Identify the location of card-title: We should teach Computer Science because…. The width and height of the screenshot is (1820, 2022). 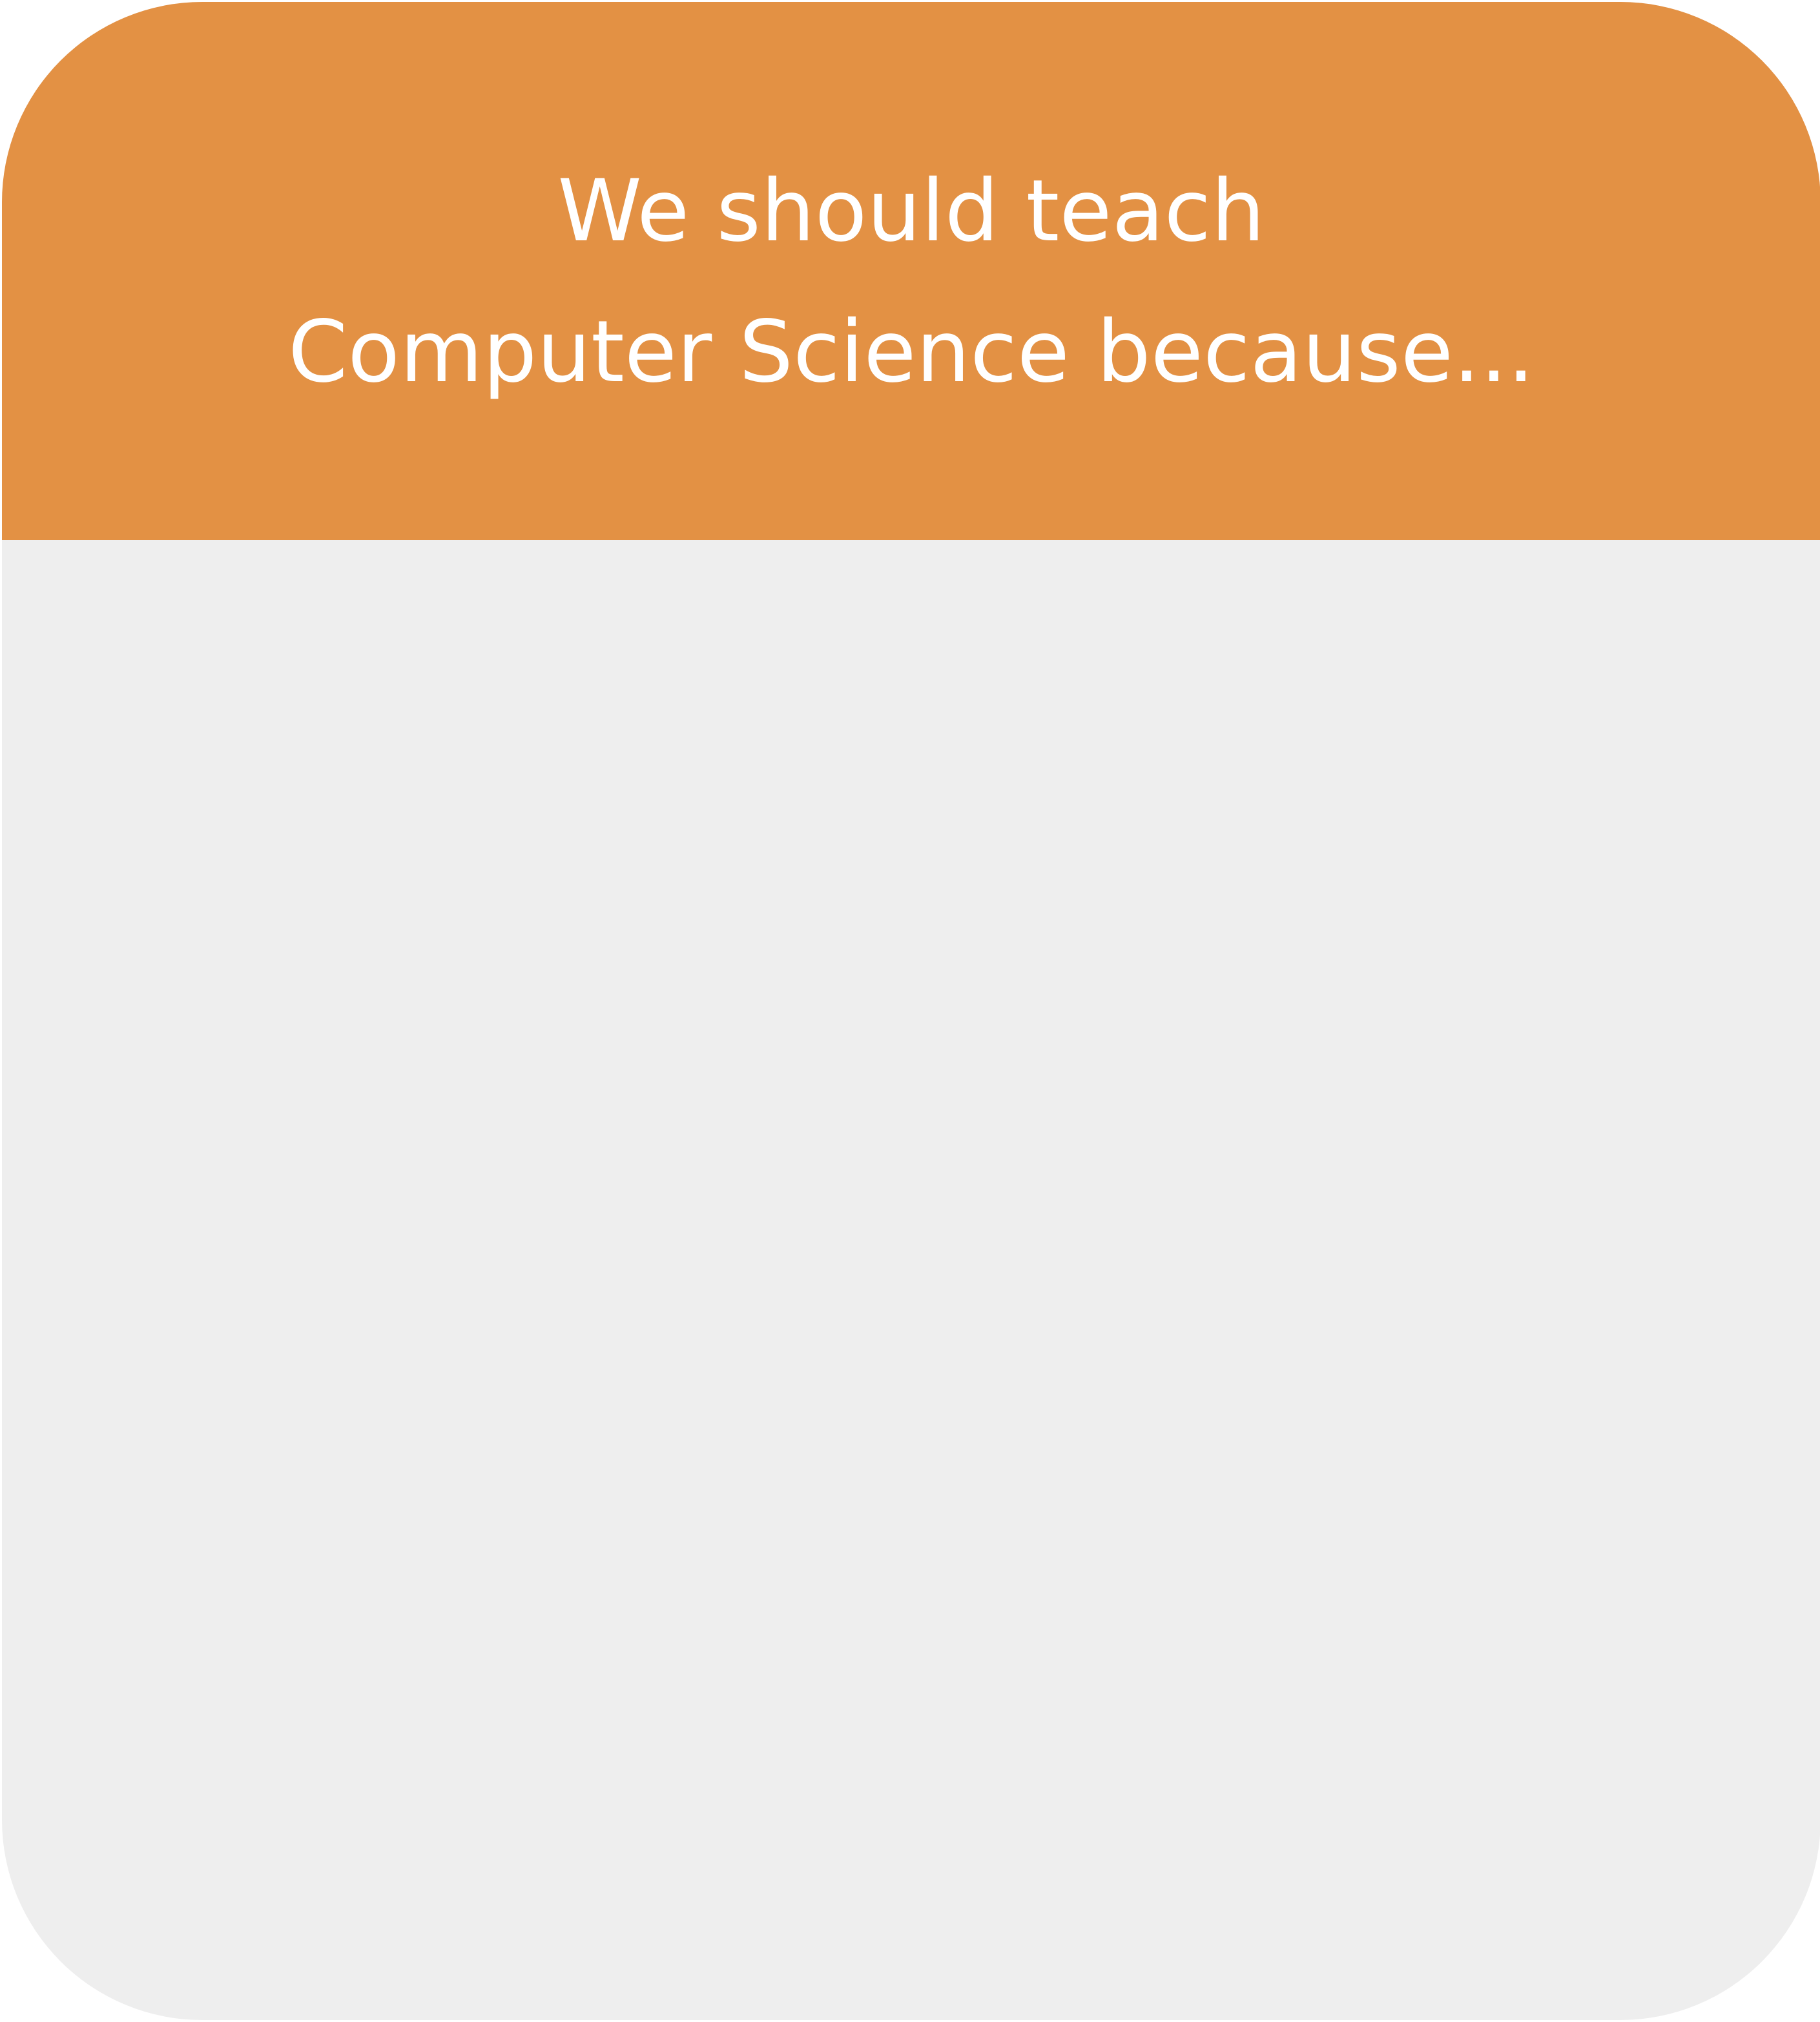
(911, 281).